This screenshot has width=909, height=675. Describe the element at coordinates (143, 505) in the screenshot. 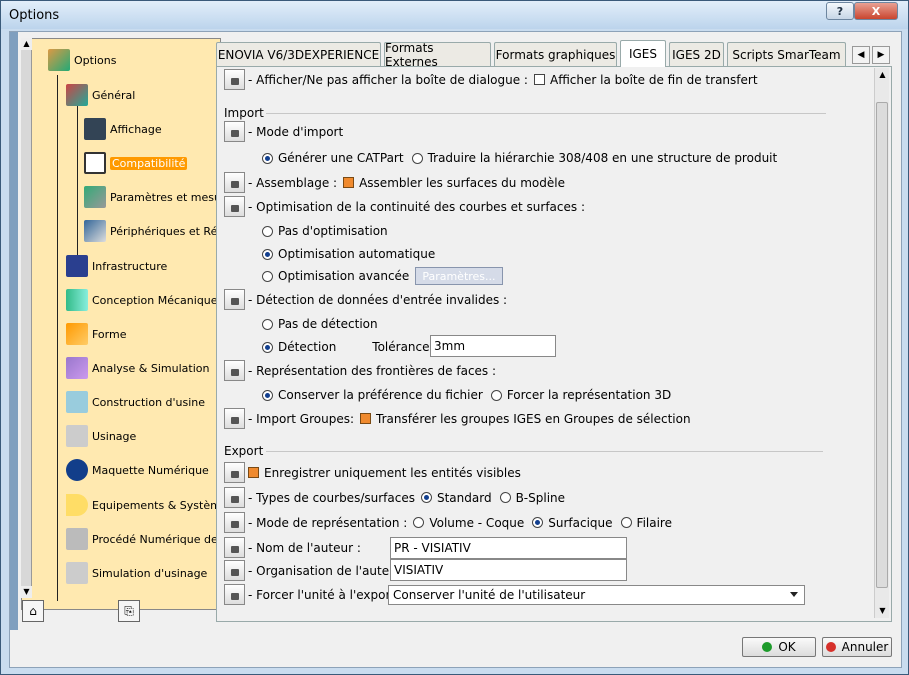

I see `tree-item-equipment: Equipements & Systèmes` at that location.